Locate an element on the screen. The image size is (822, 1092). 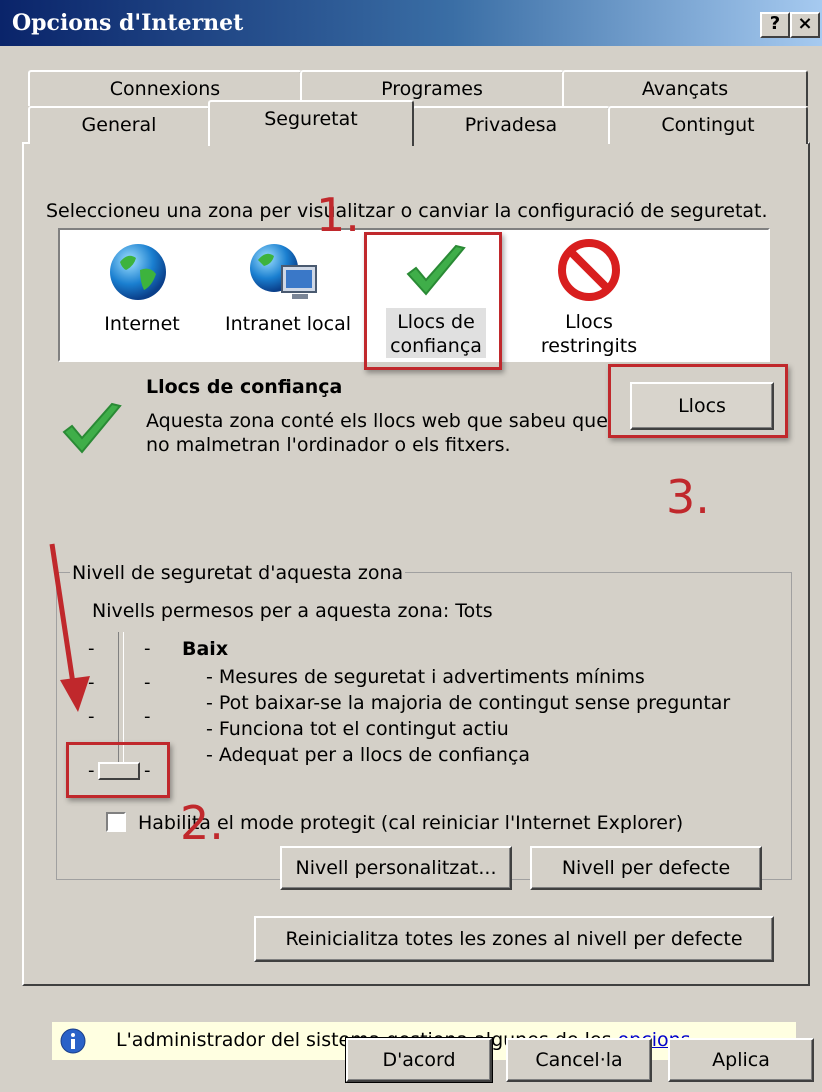
window-title: Opcions d'Internet is located at coordinates (128, 23).